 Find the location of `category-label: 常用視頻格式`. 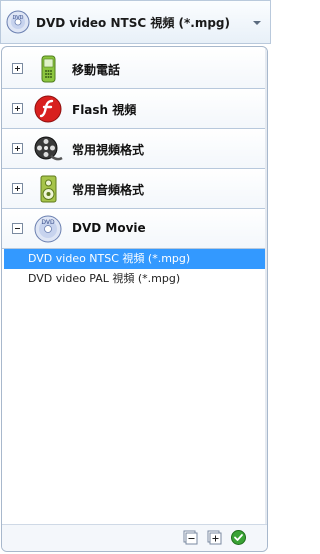

category-label: 常用視頻格式 is located at coordinates (108, 150).